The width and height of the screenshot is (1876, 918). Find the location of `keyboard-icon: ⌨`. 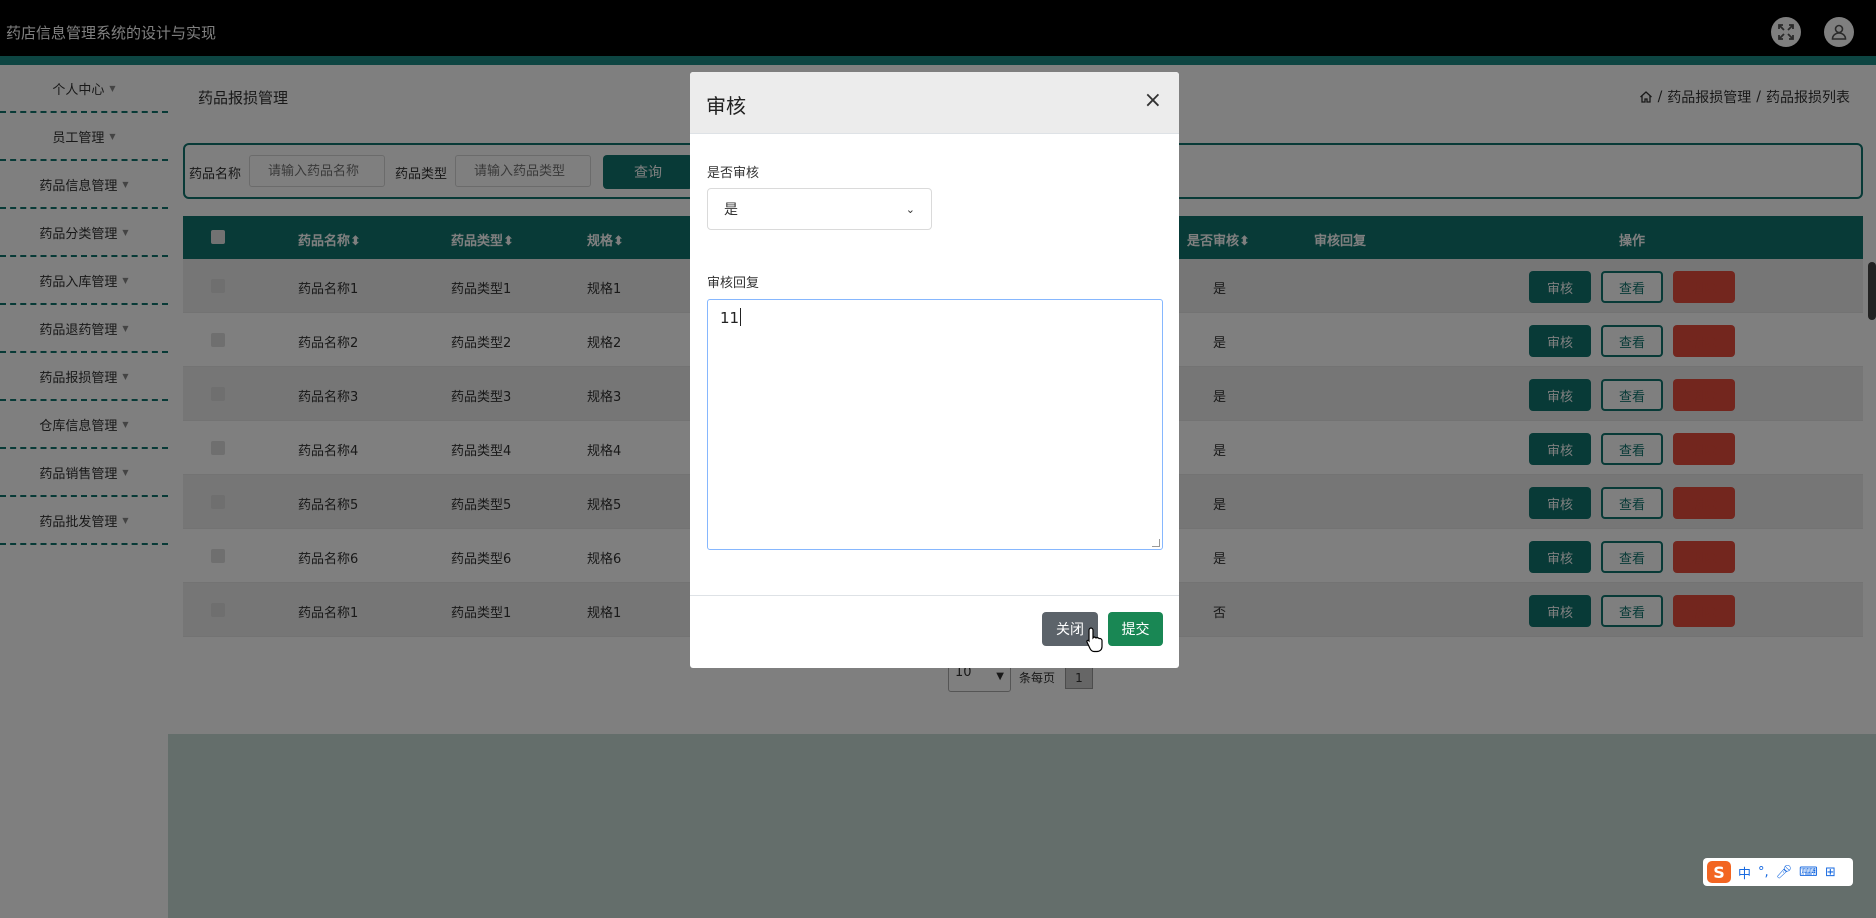

keyboard-icon: ⌨ is located at coordinates (1808, 872).